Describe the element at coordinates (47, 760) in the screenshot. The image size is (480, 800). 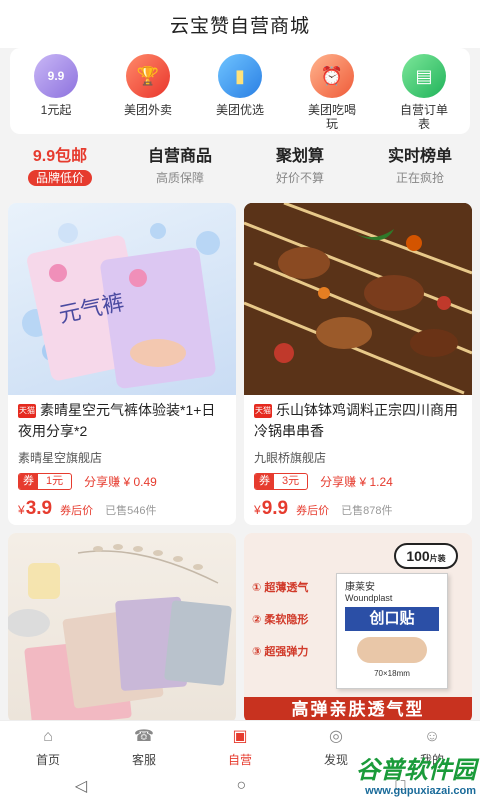
I see `tab-label: 首页` at that location.